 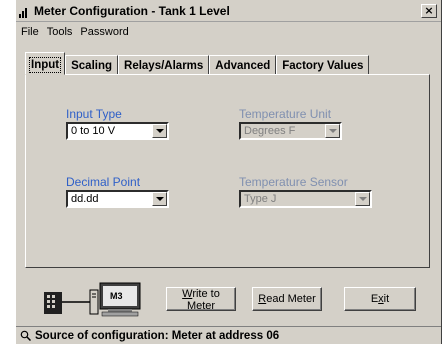 I want to click on tab-input-label: Input, so click(x=45, y=64).